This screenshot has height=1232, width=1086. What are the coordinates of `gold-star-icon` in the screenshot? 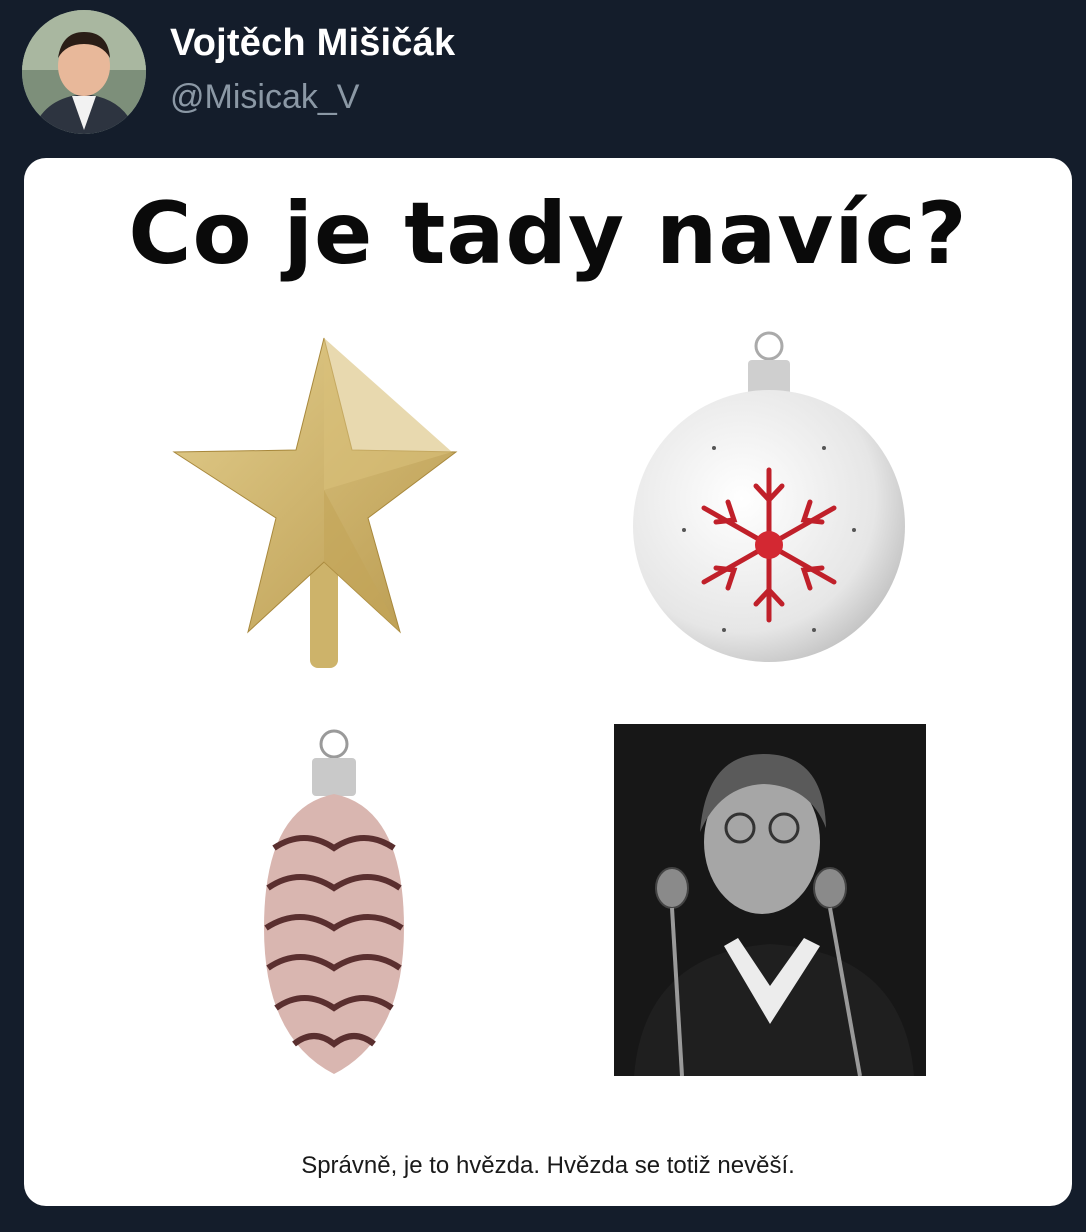 It's located at (324, 500).